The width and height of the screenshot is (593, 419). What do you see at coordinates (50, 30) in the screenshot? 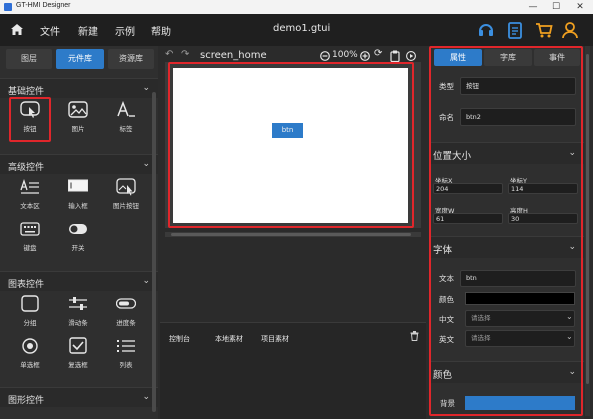
I see `menu-file: 文件` at bounding box center [50, 30].